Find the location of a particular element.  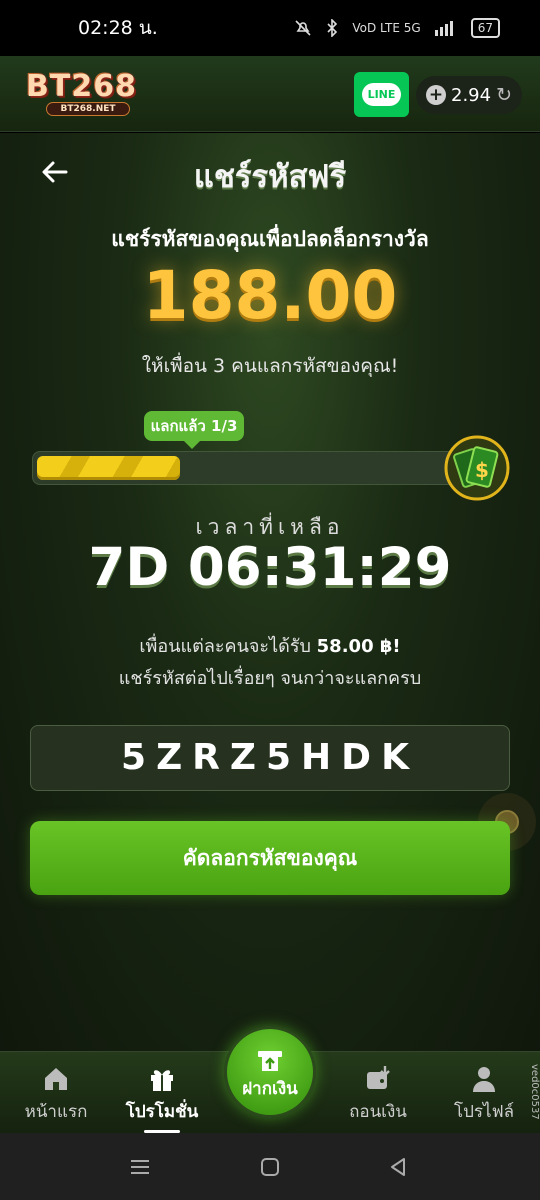

reward-note-amount: 58.00 ฿! is located at coordinates (358, 646).